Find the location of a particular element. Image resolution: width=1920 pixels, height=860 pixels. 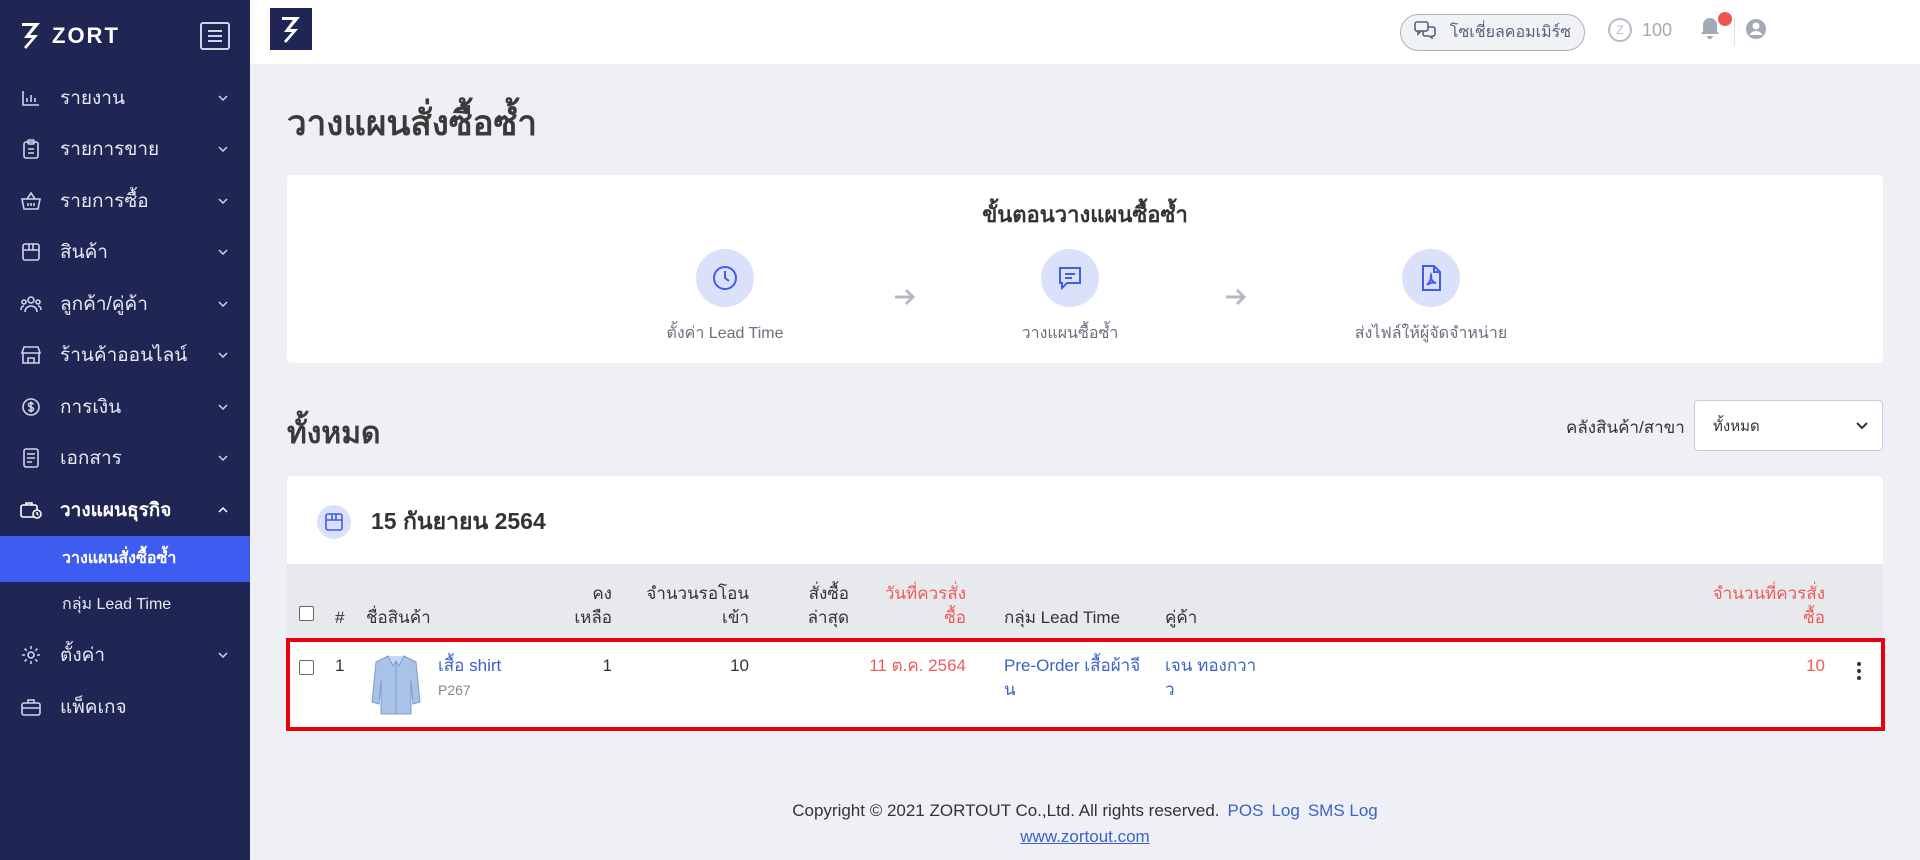

briefcase-icon is located at coordinates (31, 707).